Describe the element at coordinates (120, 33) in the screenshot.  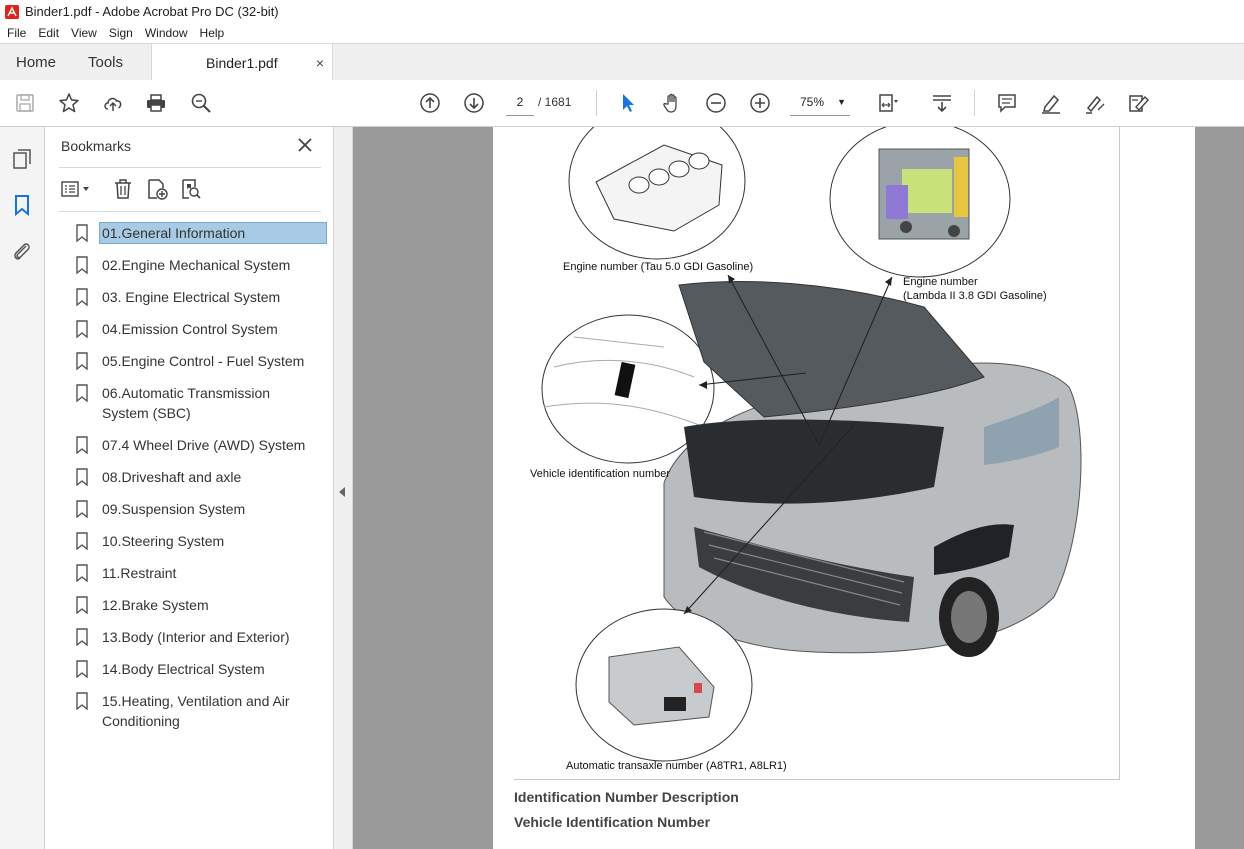
I see `menu-sign: Sign` at that location.